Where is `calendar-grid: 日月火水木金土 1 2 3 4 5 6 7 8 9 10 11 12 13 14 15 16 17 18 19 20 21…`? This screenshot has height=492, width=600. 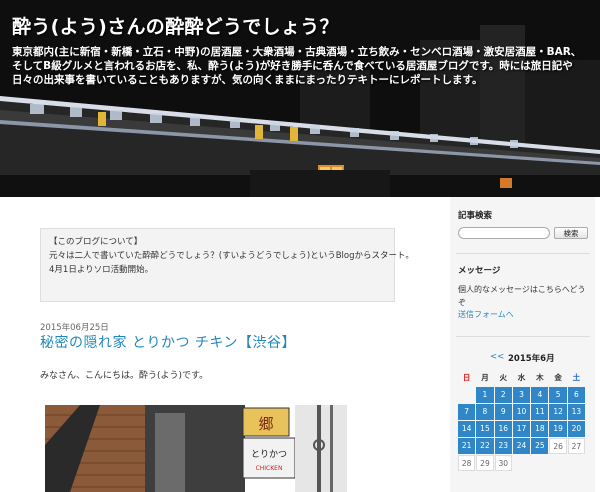
calendar-grid: 日月火水木金土 1 2 3 4 5 6 7 8 9 10 11 12 13 14 15 16 17 18 19 20 21… is located at coordinates (522, 421).